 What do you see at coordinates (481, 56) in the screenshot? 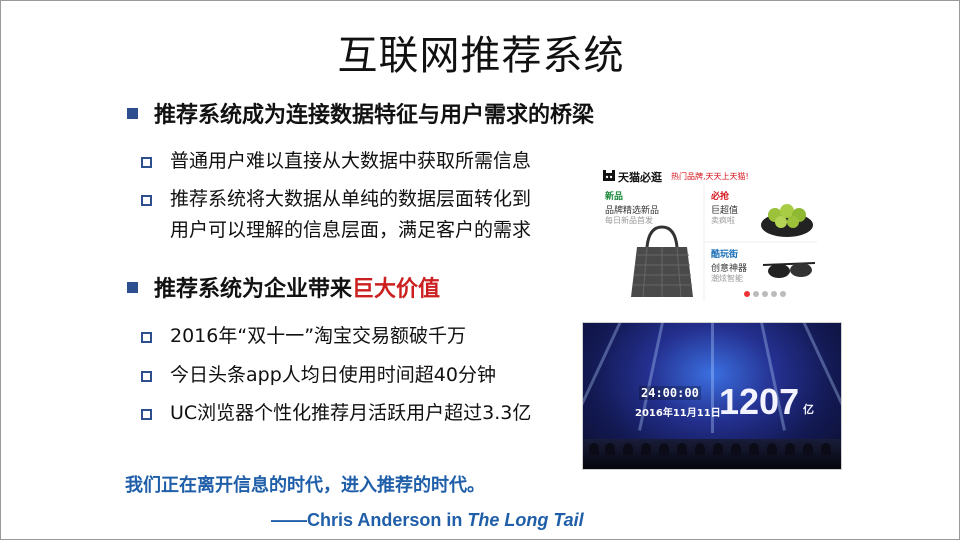
I see `slide-title: 互联网推荐系统` at bounding box center [481, 56].